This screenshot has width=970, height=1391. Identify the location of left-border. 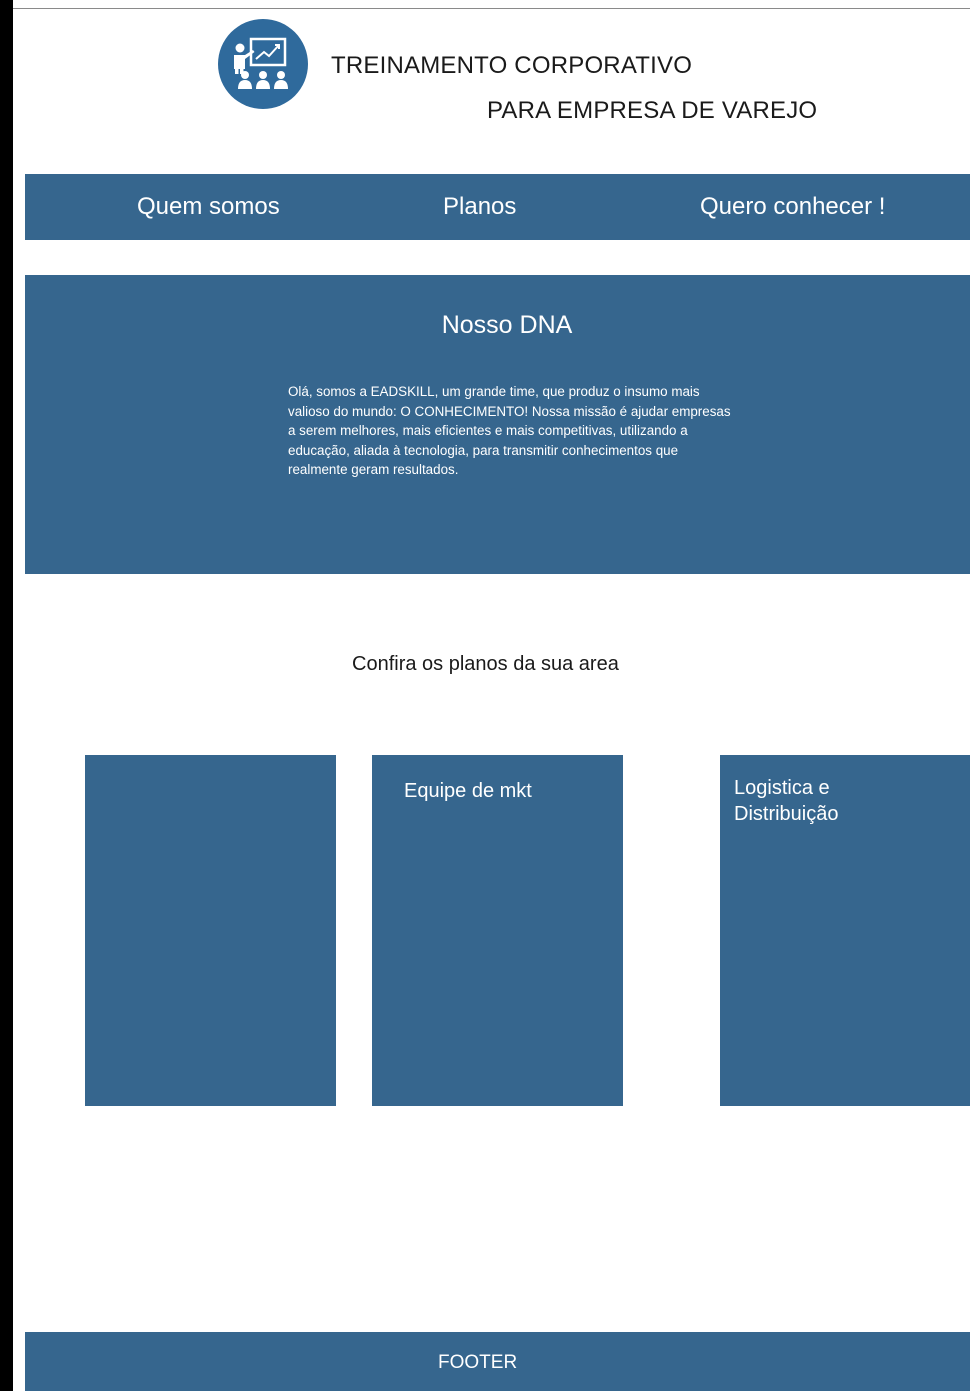
(6, 695).